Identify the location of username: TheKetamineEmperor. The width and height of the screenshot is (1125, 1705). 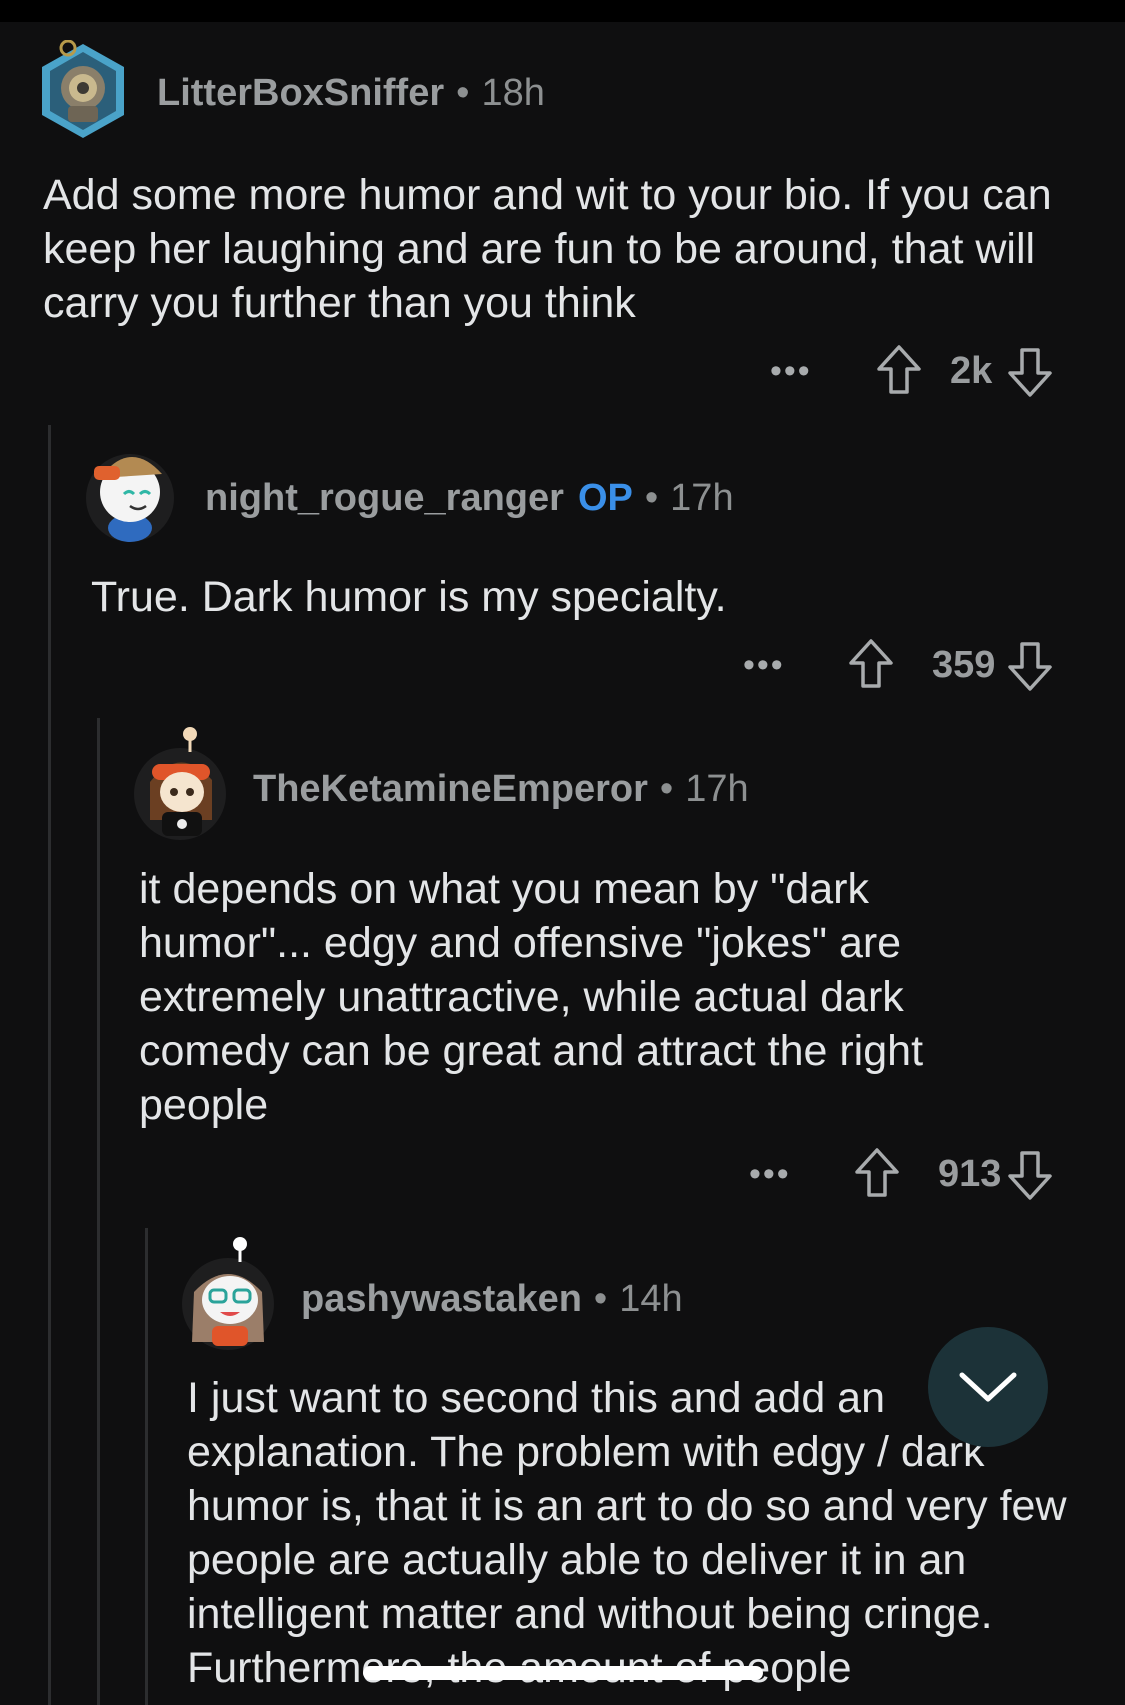
(450, 789).